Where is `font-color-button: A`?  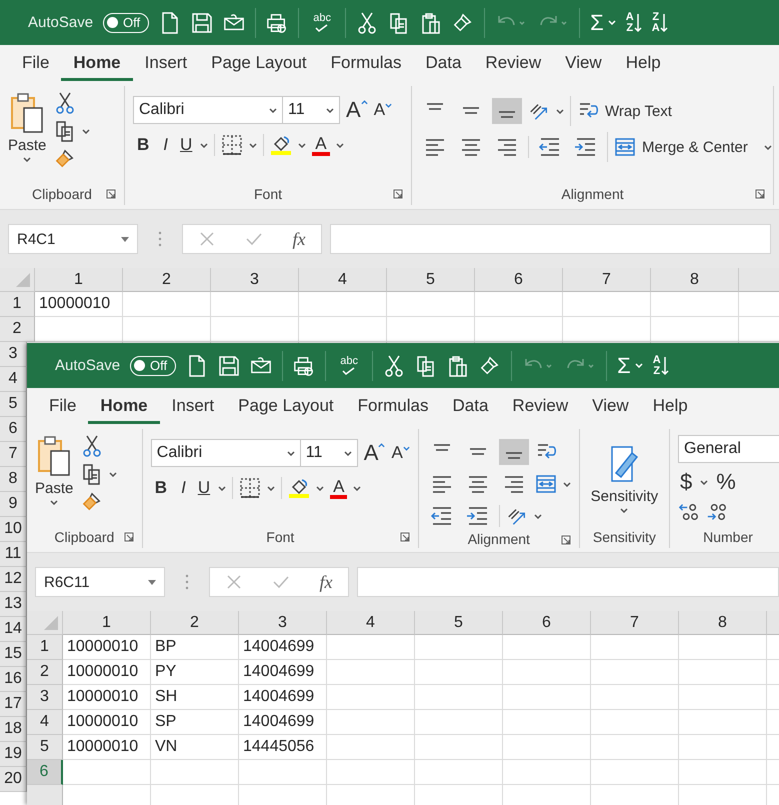 font-color-button: A is located at coordinates (339, 488).